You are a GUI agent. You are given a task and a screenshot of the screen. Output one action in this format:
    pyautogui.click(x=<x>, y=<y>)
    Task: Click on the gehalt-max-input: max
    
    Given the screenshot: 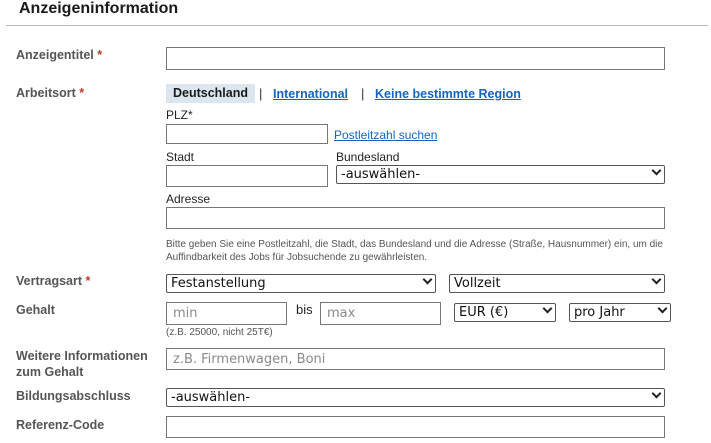 What is the action you would take?
    pyautogui.click(x=380, y=313)
    